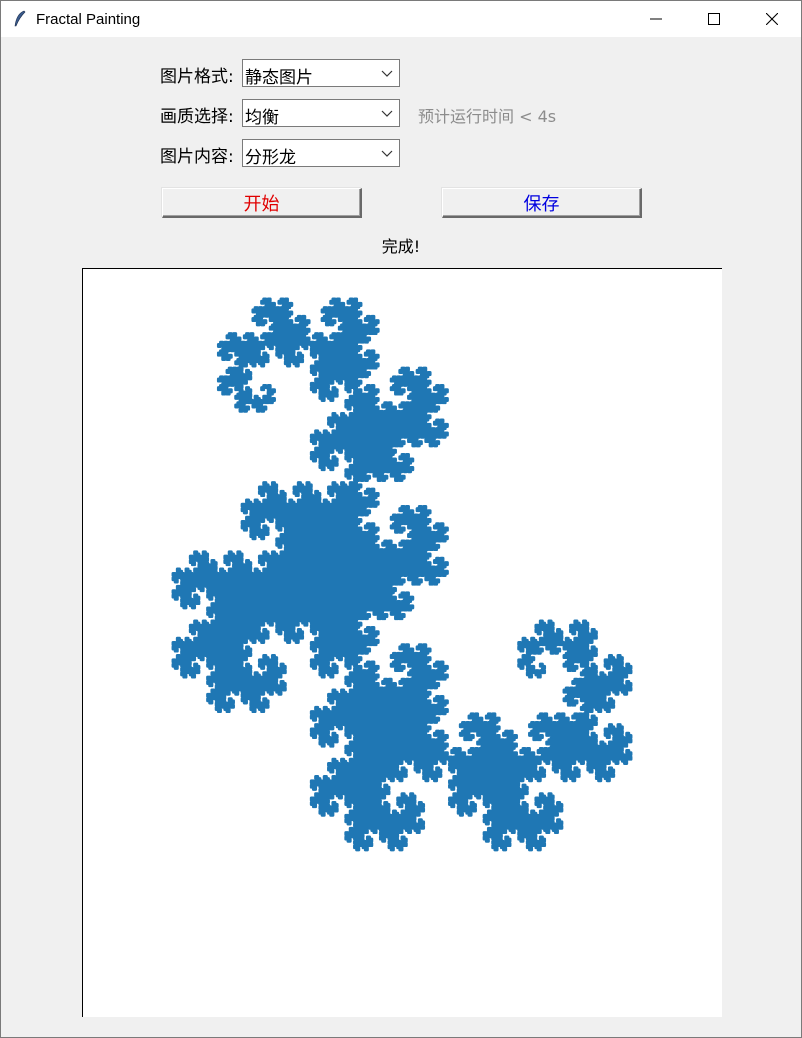 The height and width of the screenshot is (1038, 802). What do you see at coordinates (401, 246) in the screenshot?
I see `status-text: 完成!` at bounding box center [401, 246].